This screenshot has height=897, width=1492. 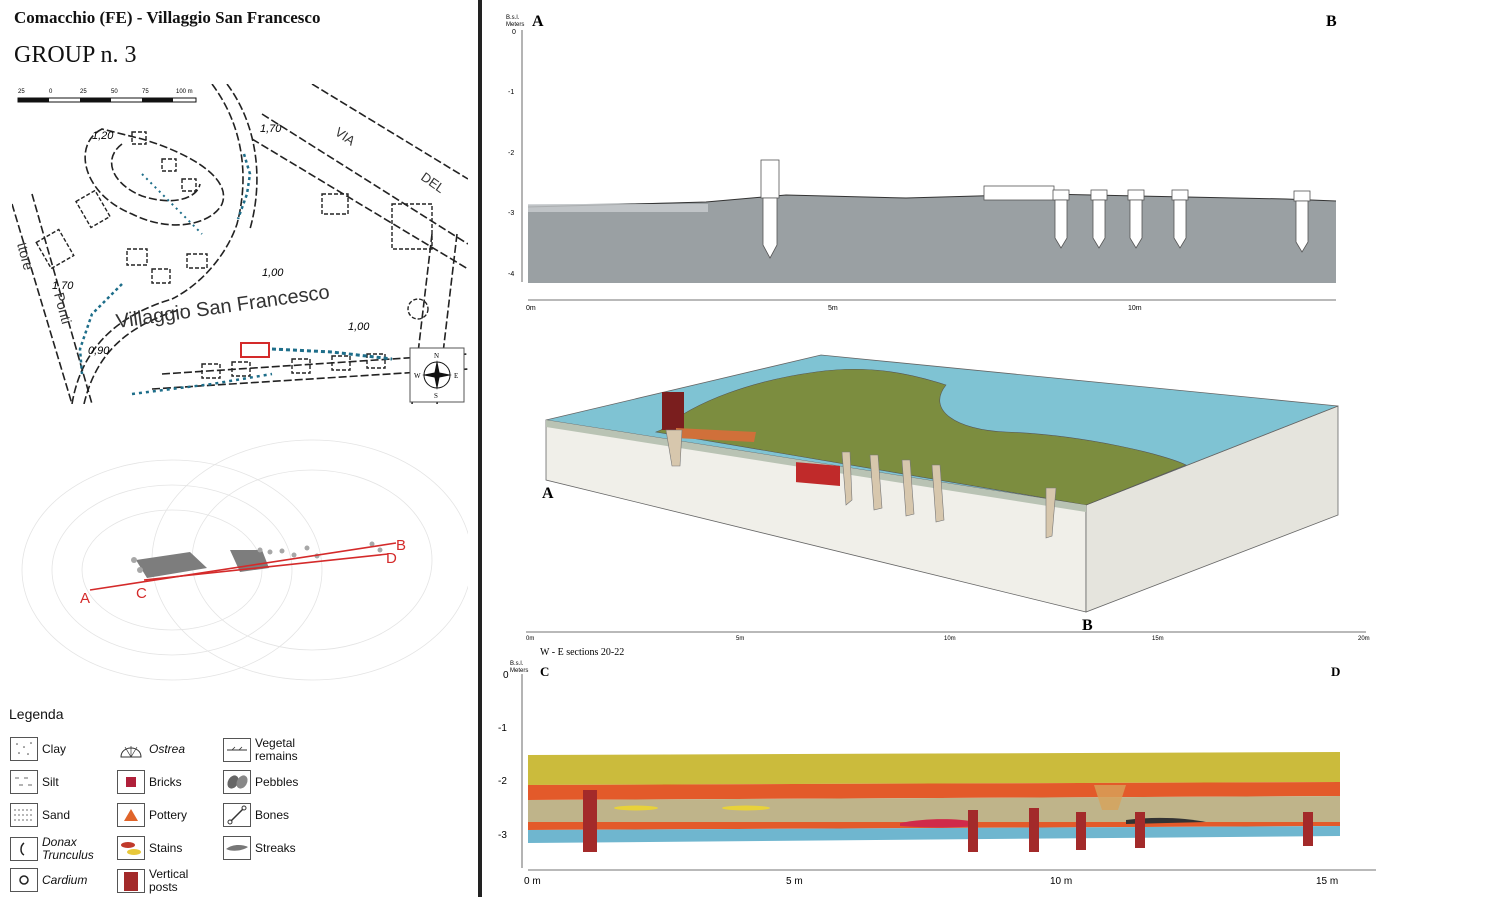 What do you see at coordinates (168, 814) in the screenshot?
I see `legend-label: Pottery` at bounding box center [168, 814].